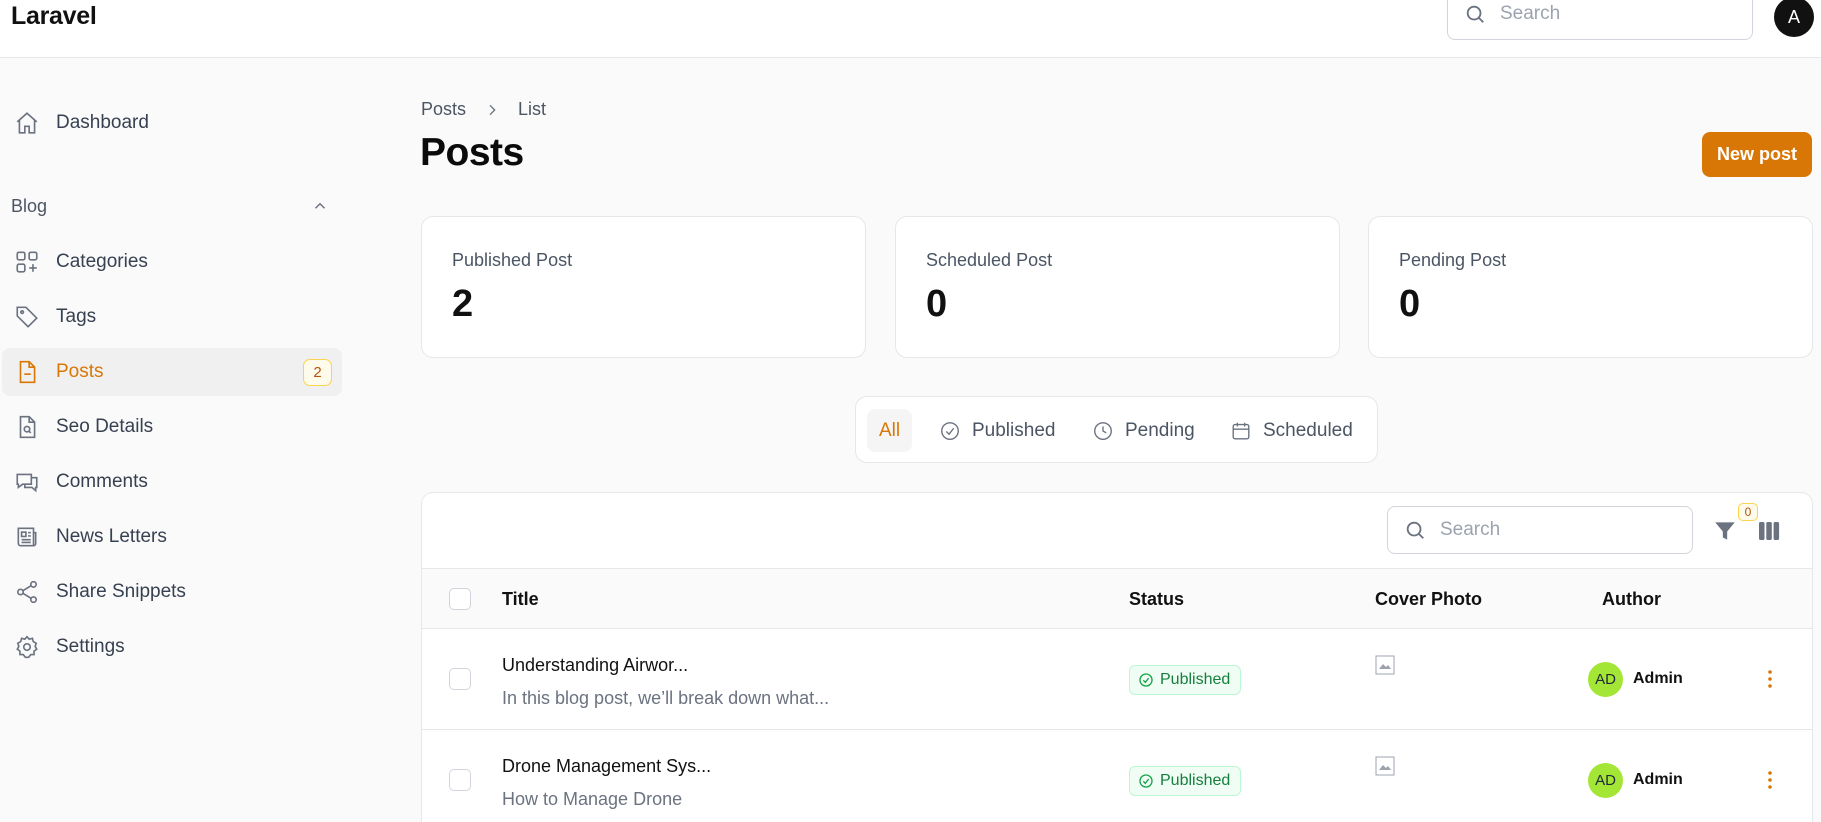 This screenshot has width=1821, height=822. I want to click on tab-label: Pending, so click(1160, 430).